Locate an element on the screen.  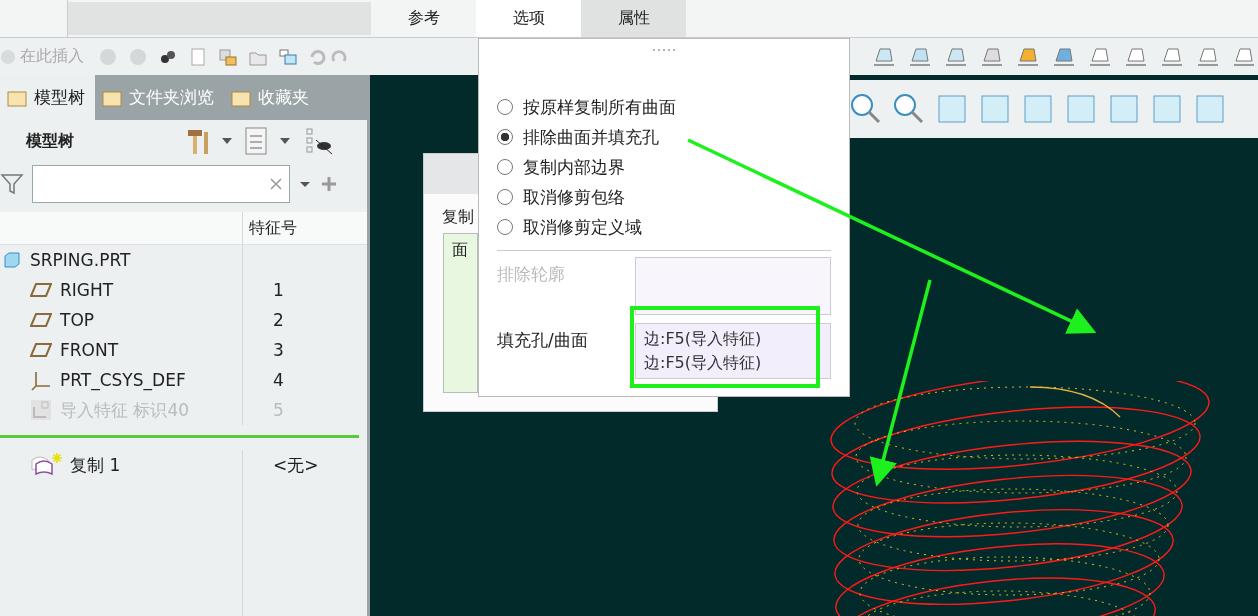
zoom-in-icon is located at coordinates (866, 109).